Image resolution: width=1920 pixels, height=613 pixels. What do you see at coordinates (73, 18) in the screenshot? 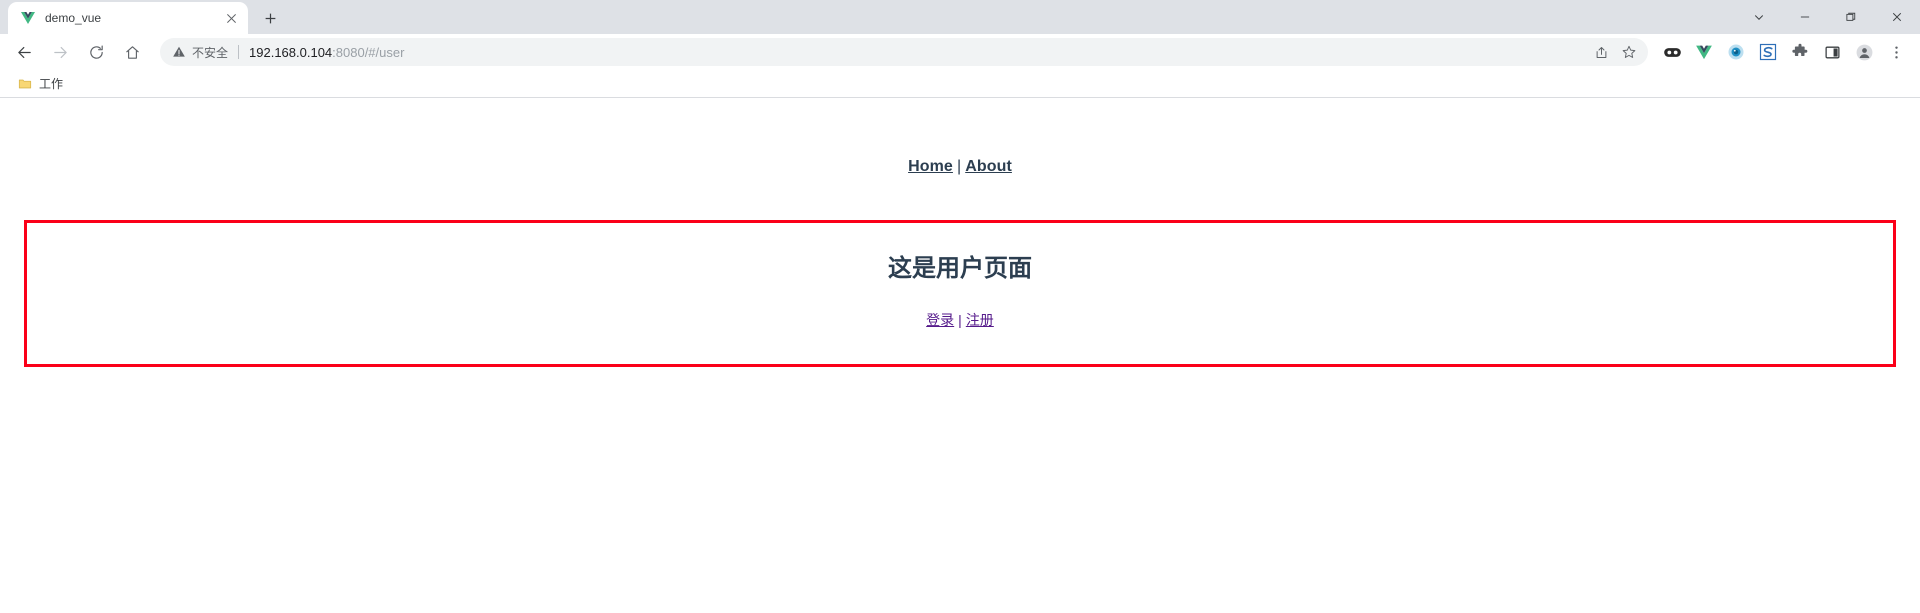
I see `tab-title: demo_vue` at bounding box center [73, 18].